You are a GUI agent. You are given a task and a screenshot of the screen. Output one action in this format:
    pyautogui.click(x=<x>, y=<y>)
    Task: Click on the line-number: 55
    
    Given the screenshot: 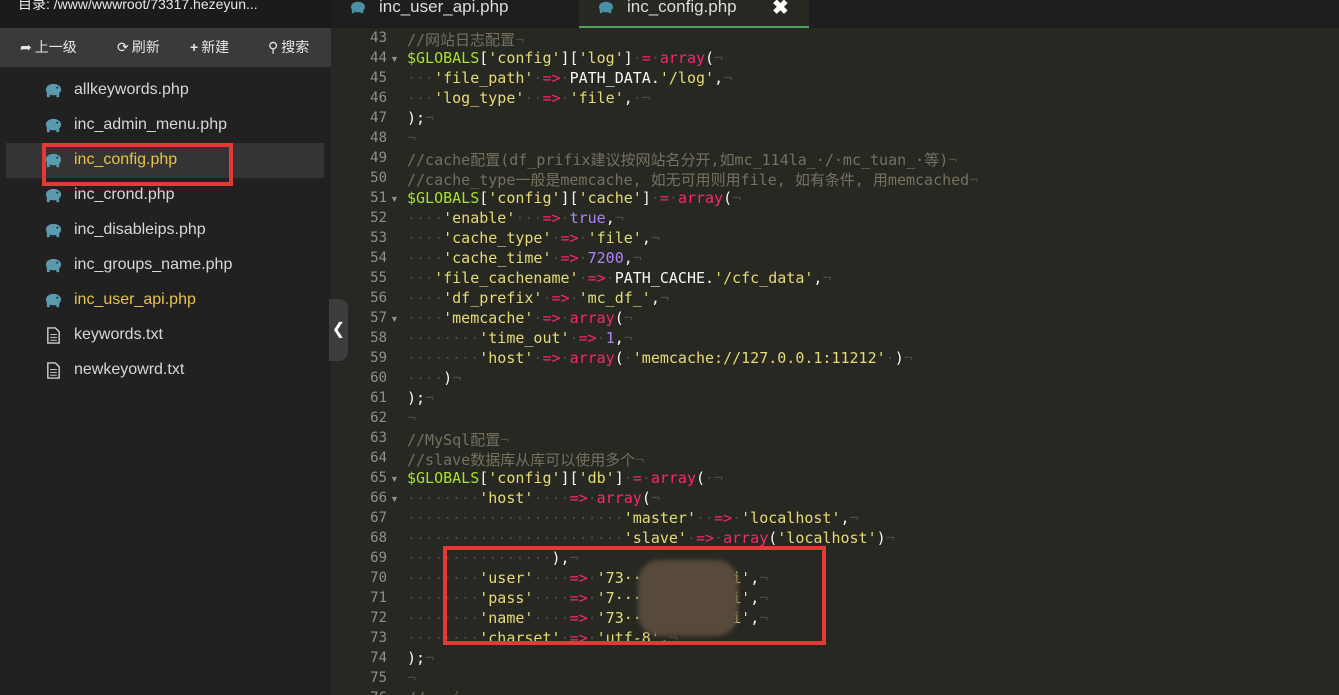 What is the action you would take?
    pyautogui.click(x=378, y=278)
    